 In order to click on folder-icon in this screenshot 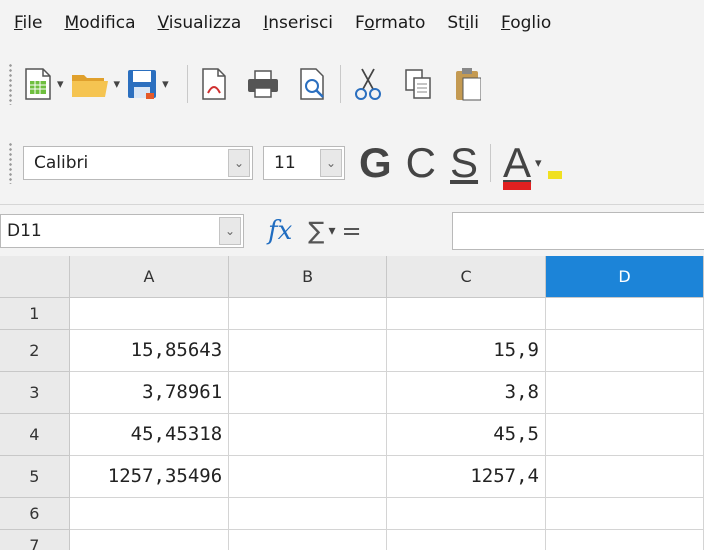, I will do `click(89, 86)`.